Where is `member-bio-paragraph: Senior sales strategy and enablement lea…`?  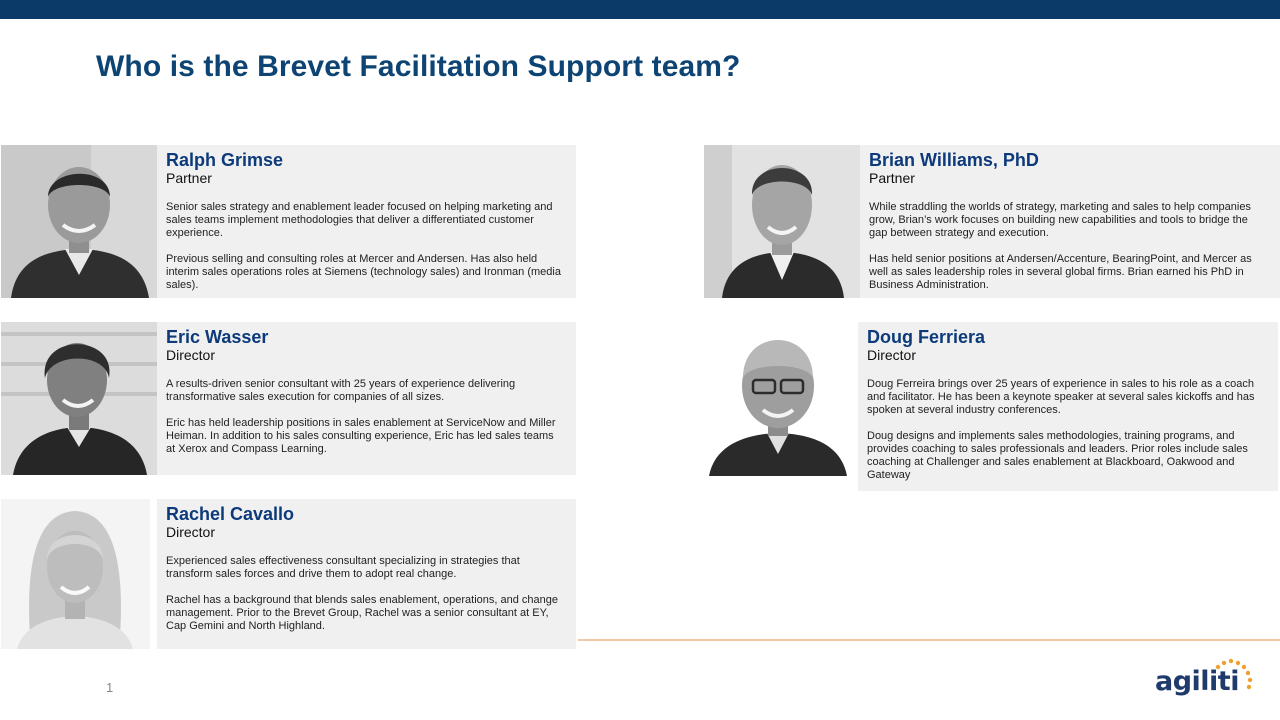 member-bio-paragraph: Senior sales strategy and enablement lea… is located at coordinates (359, 220).